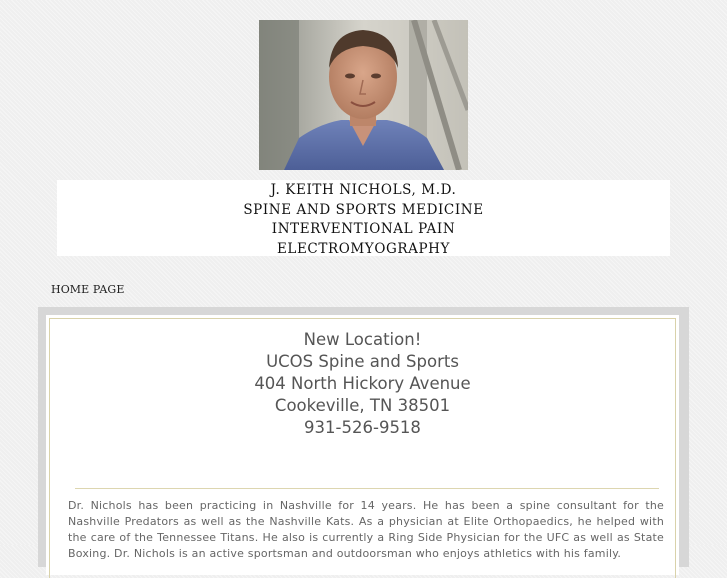 Image resolution: width=727 pixels, height=578 pixels. I want to click on street-address: 404 North Hickory Avenue, so click(362, 383).